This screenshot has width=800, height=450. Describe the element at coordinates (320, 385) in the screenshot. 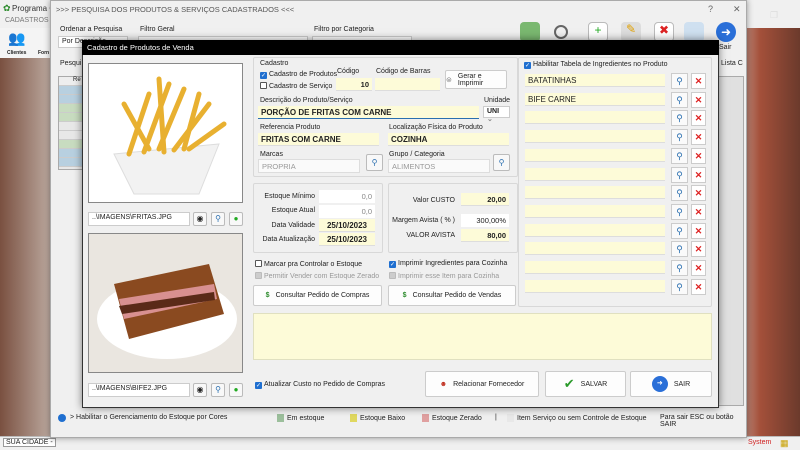

I see `checkbox-atualizar-custo: ✓ Atualizar Custo no Pedido de Compras` at that location.